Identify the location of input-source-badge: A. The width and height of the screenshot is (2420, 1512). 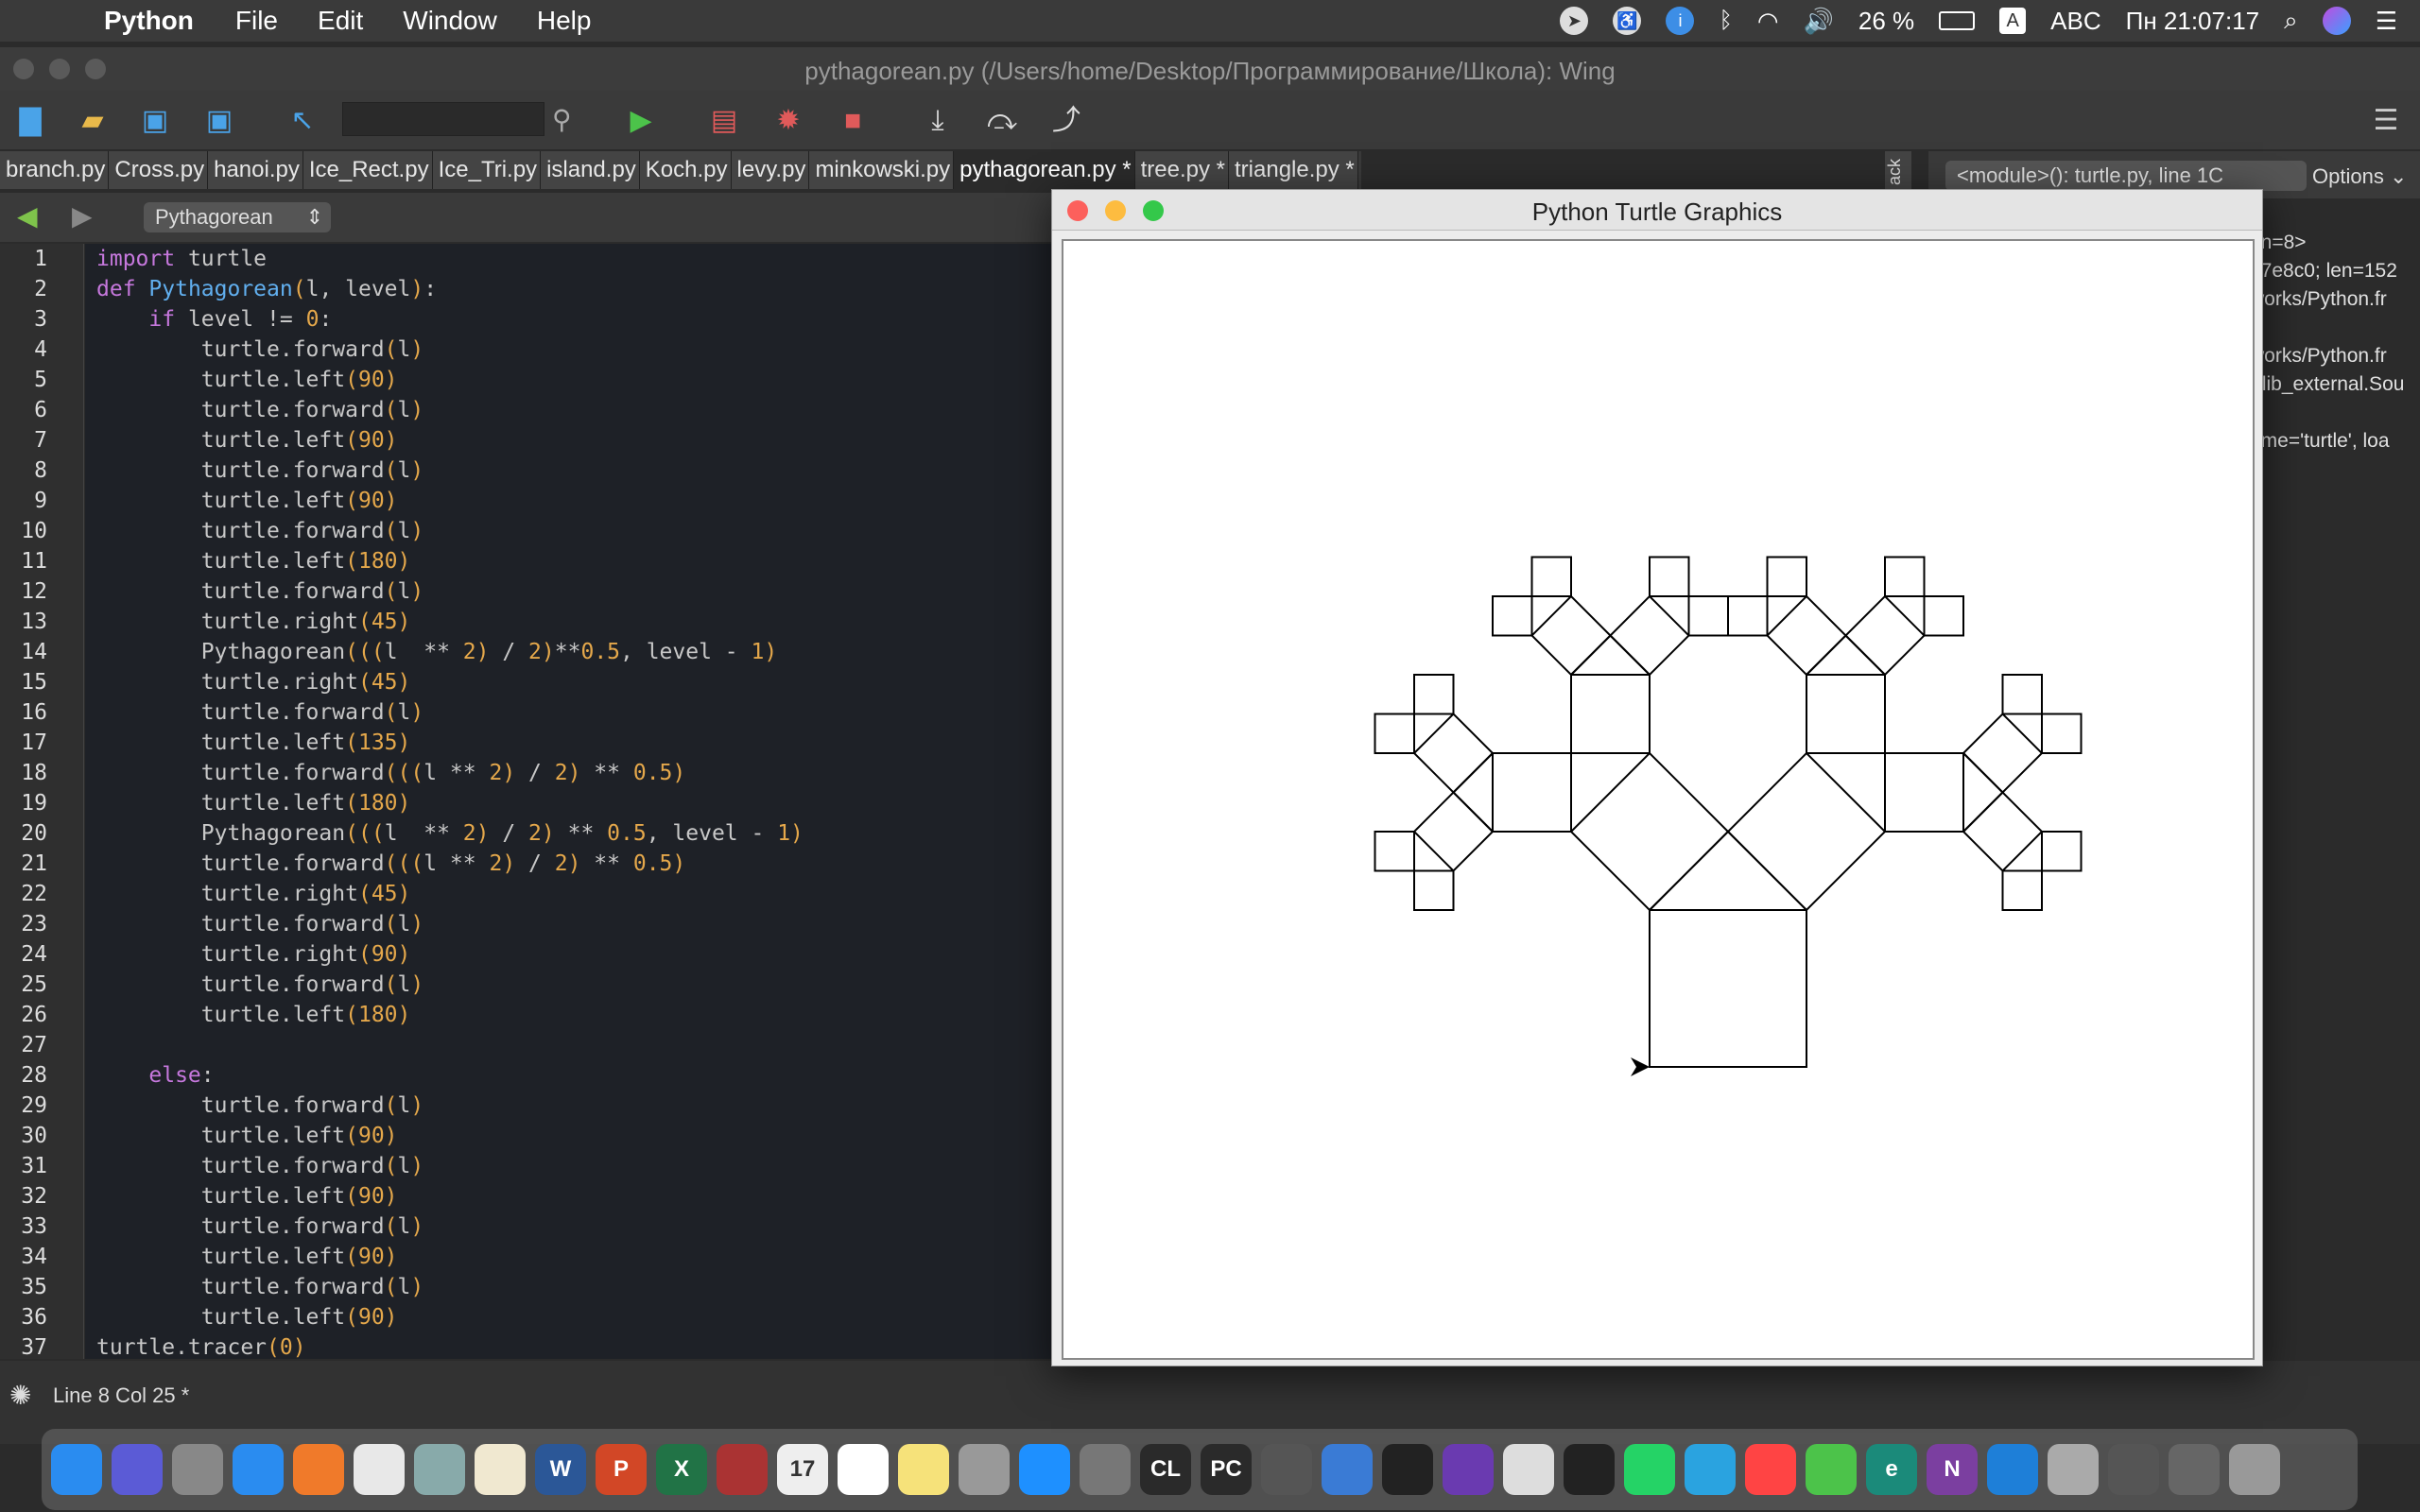
(2013, 21).